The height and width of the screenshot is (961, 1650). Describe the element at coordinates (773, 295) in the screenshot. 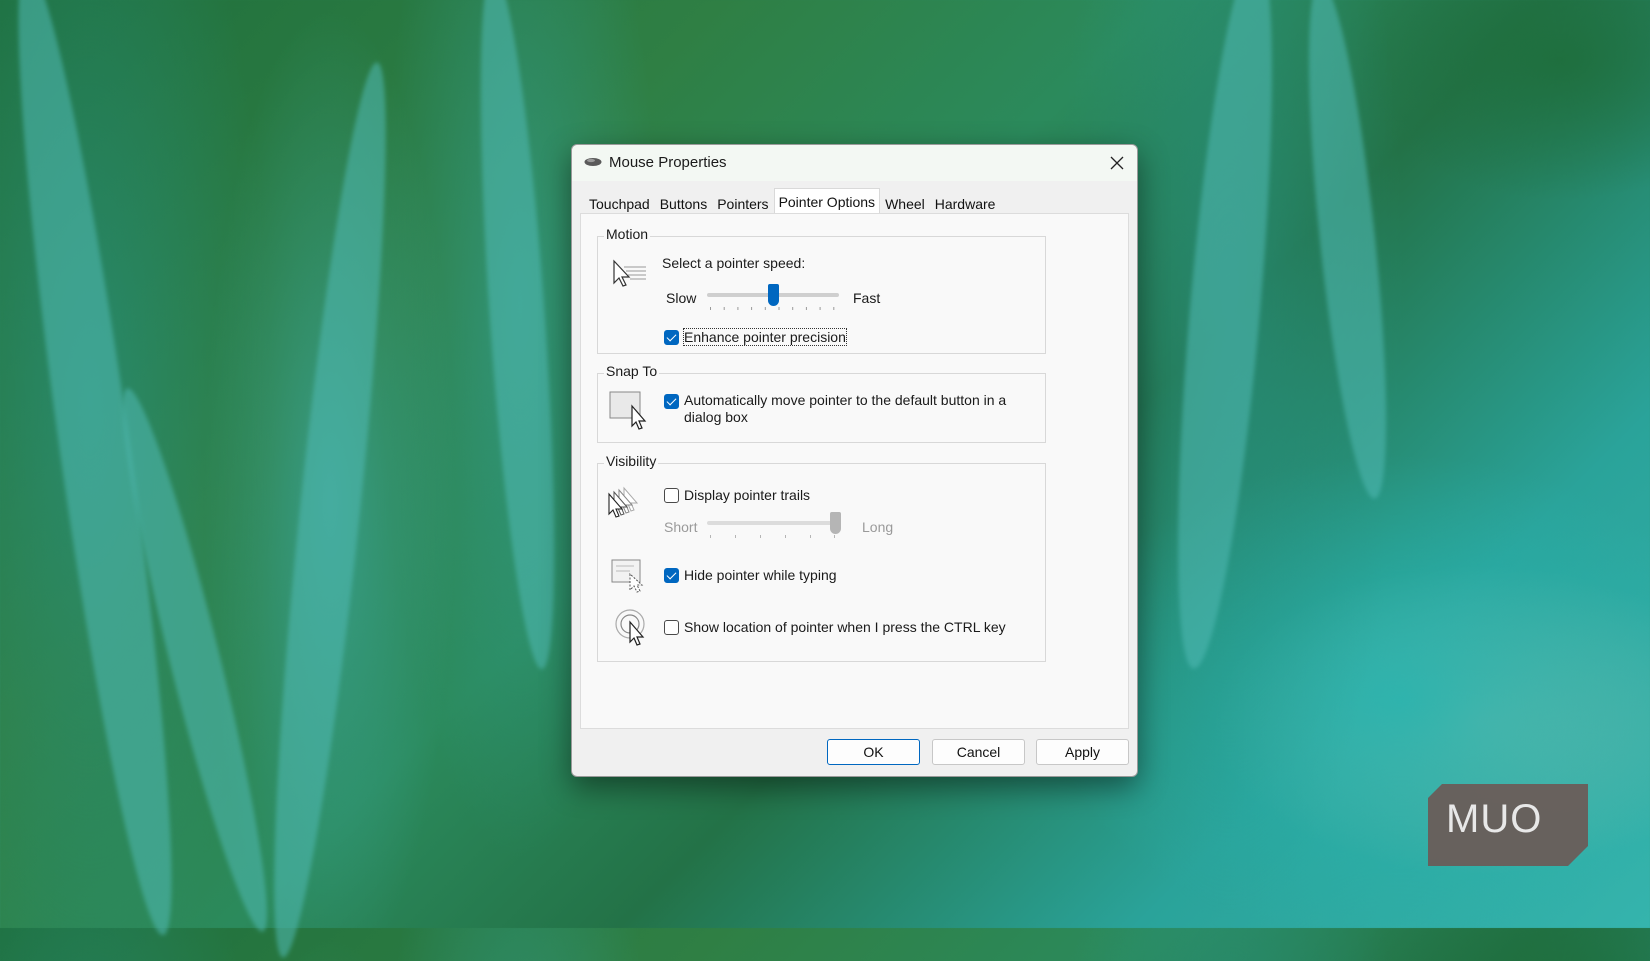

I see `pointer-speed-thumb` at that location.